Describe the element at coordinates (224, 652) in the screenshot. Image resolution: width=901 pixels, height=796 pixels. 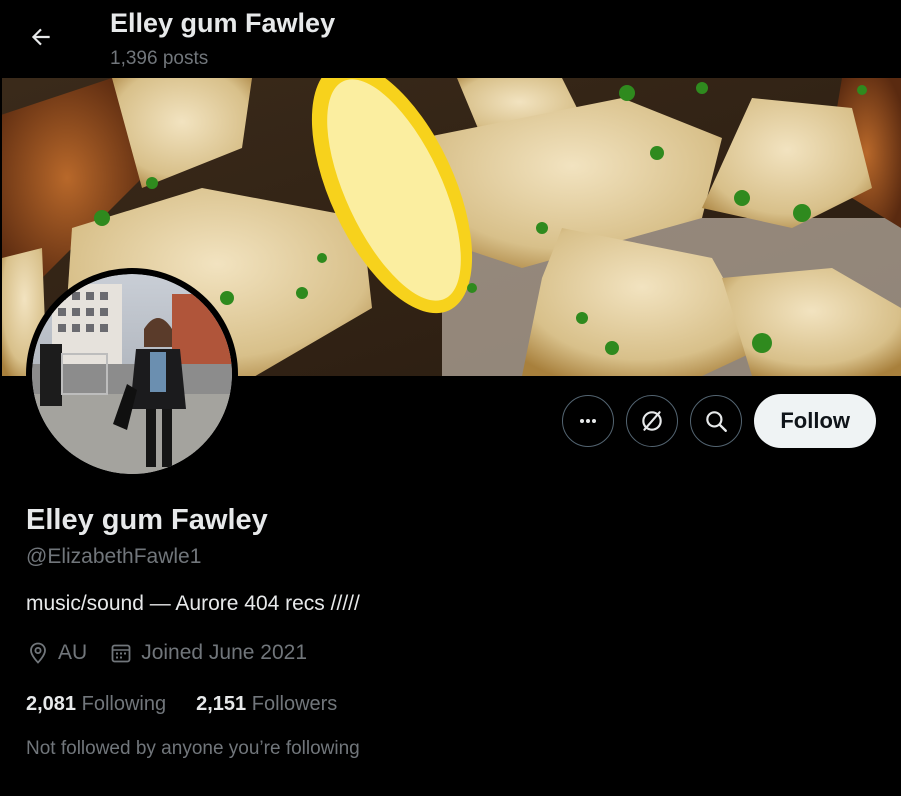
I see `join-date-text: Joined June 2021` at that location.